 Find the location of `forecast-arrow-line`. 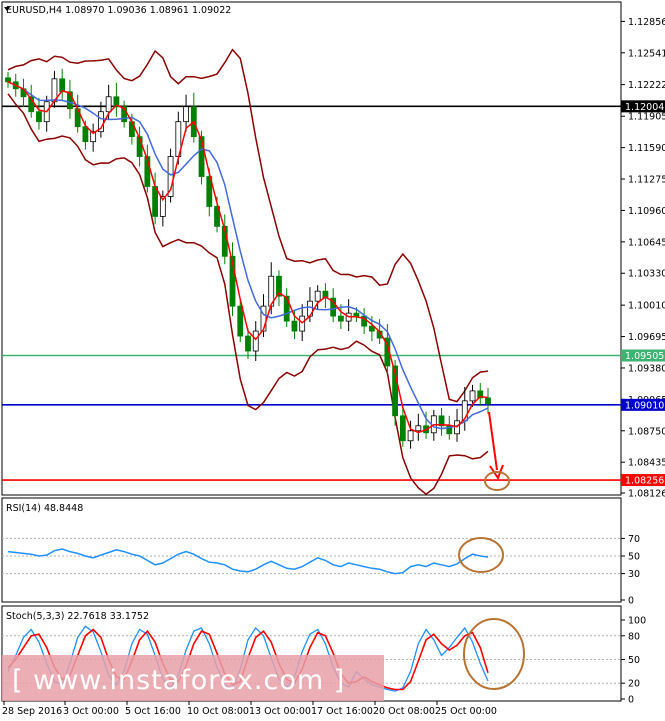

forecast-arrow-line is located at coordinates (493, 441).